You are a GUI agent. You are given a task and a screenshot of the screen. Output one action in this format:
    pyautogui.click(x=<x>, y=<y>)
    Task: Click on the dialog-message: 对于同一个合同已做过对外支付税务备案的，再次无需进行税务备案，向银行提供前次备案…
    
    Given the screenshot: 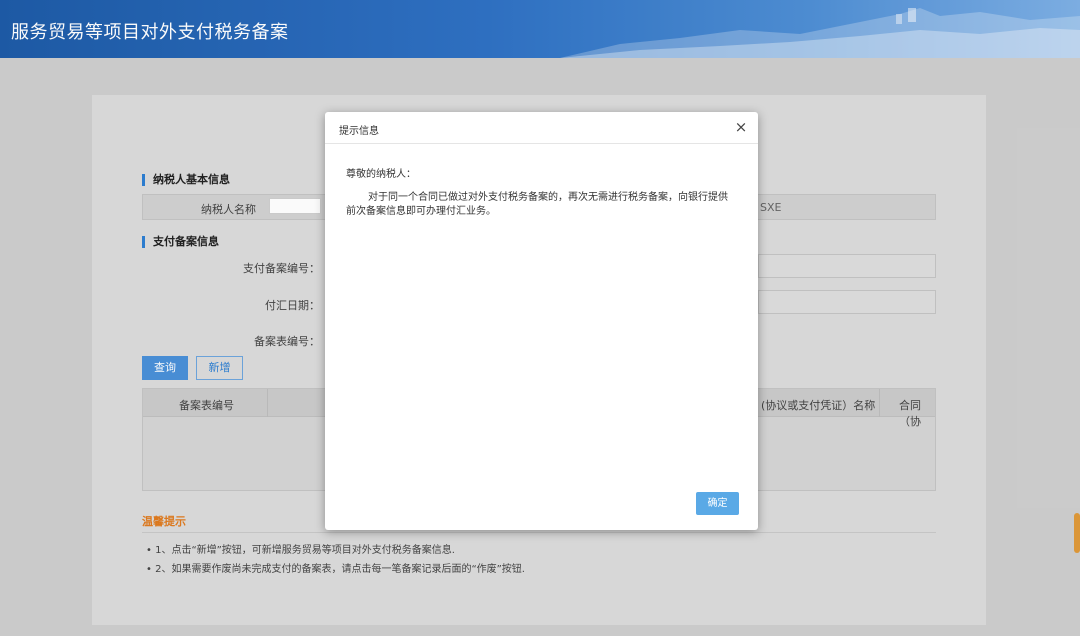 What is the action you would take?
    pyautogui.click(x=537, y=204)
    